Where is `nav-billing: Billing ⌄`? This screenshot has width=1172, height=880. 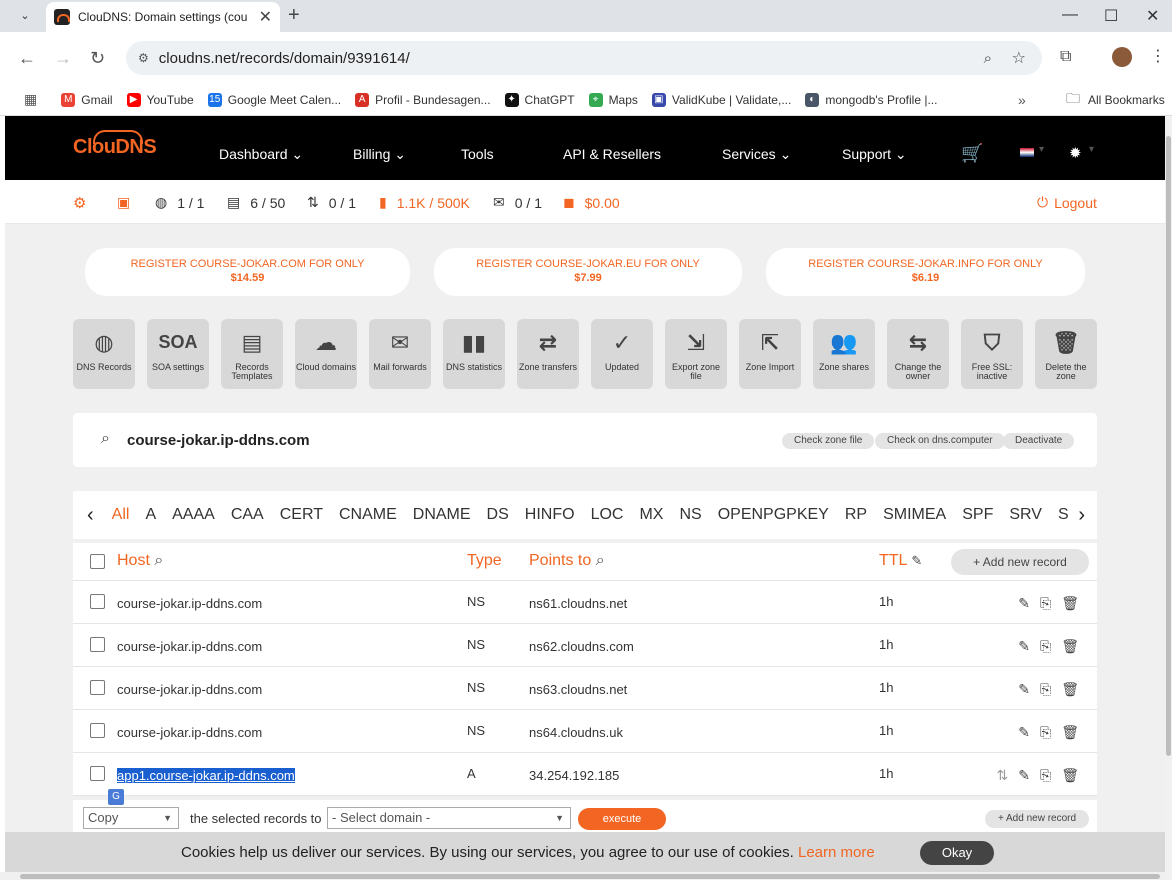 nav-billing: Billing ⌄ is located at coordinates (379, 154).